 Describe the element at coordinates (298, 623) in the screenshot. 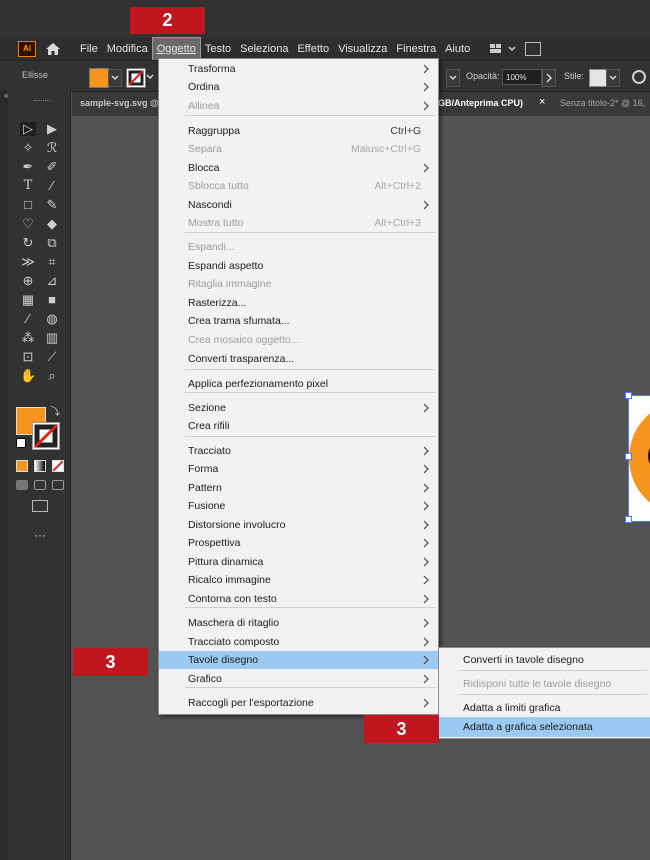

I see `menu-item-maschera-di-ritaglio: Maschera di ritaglio` at that location.